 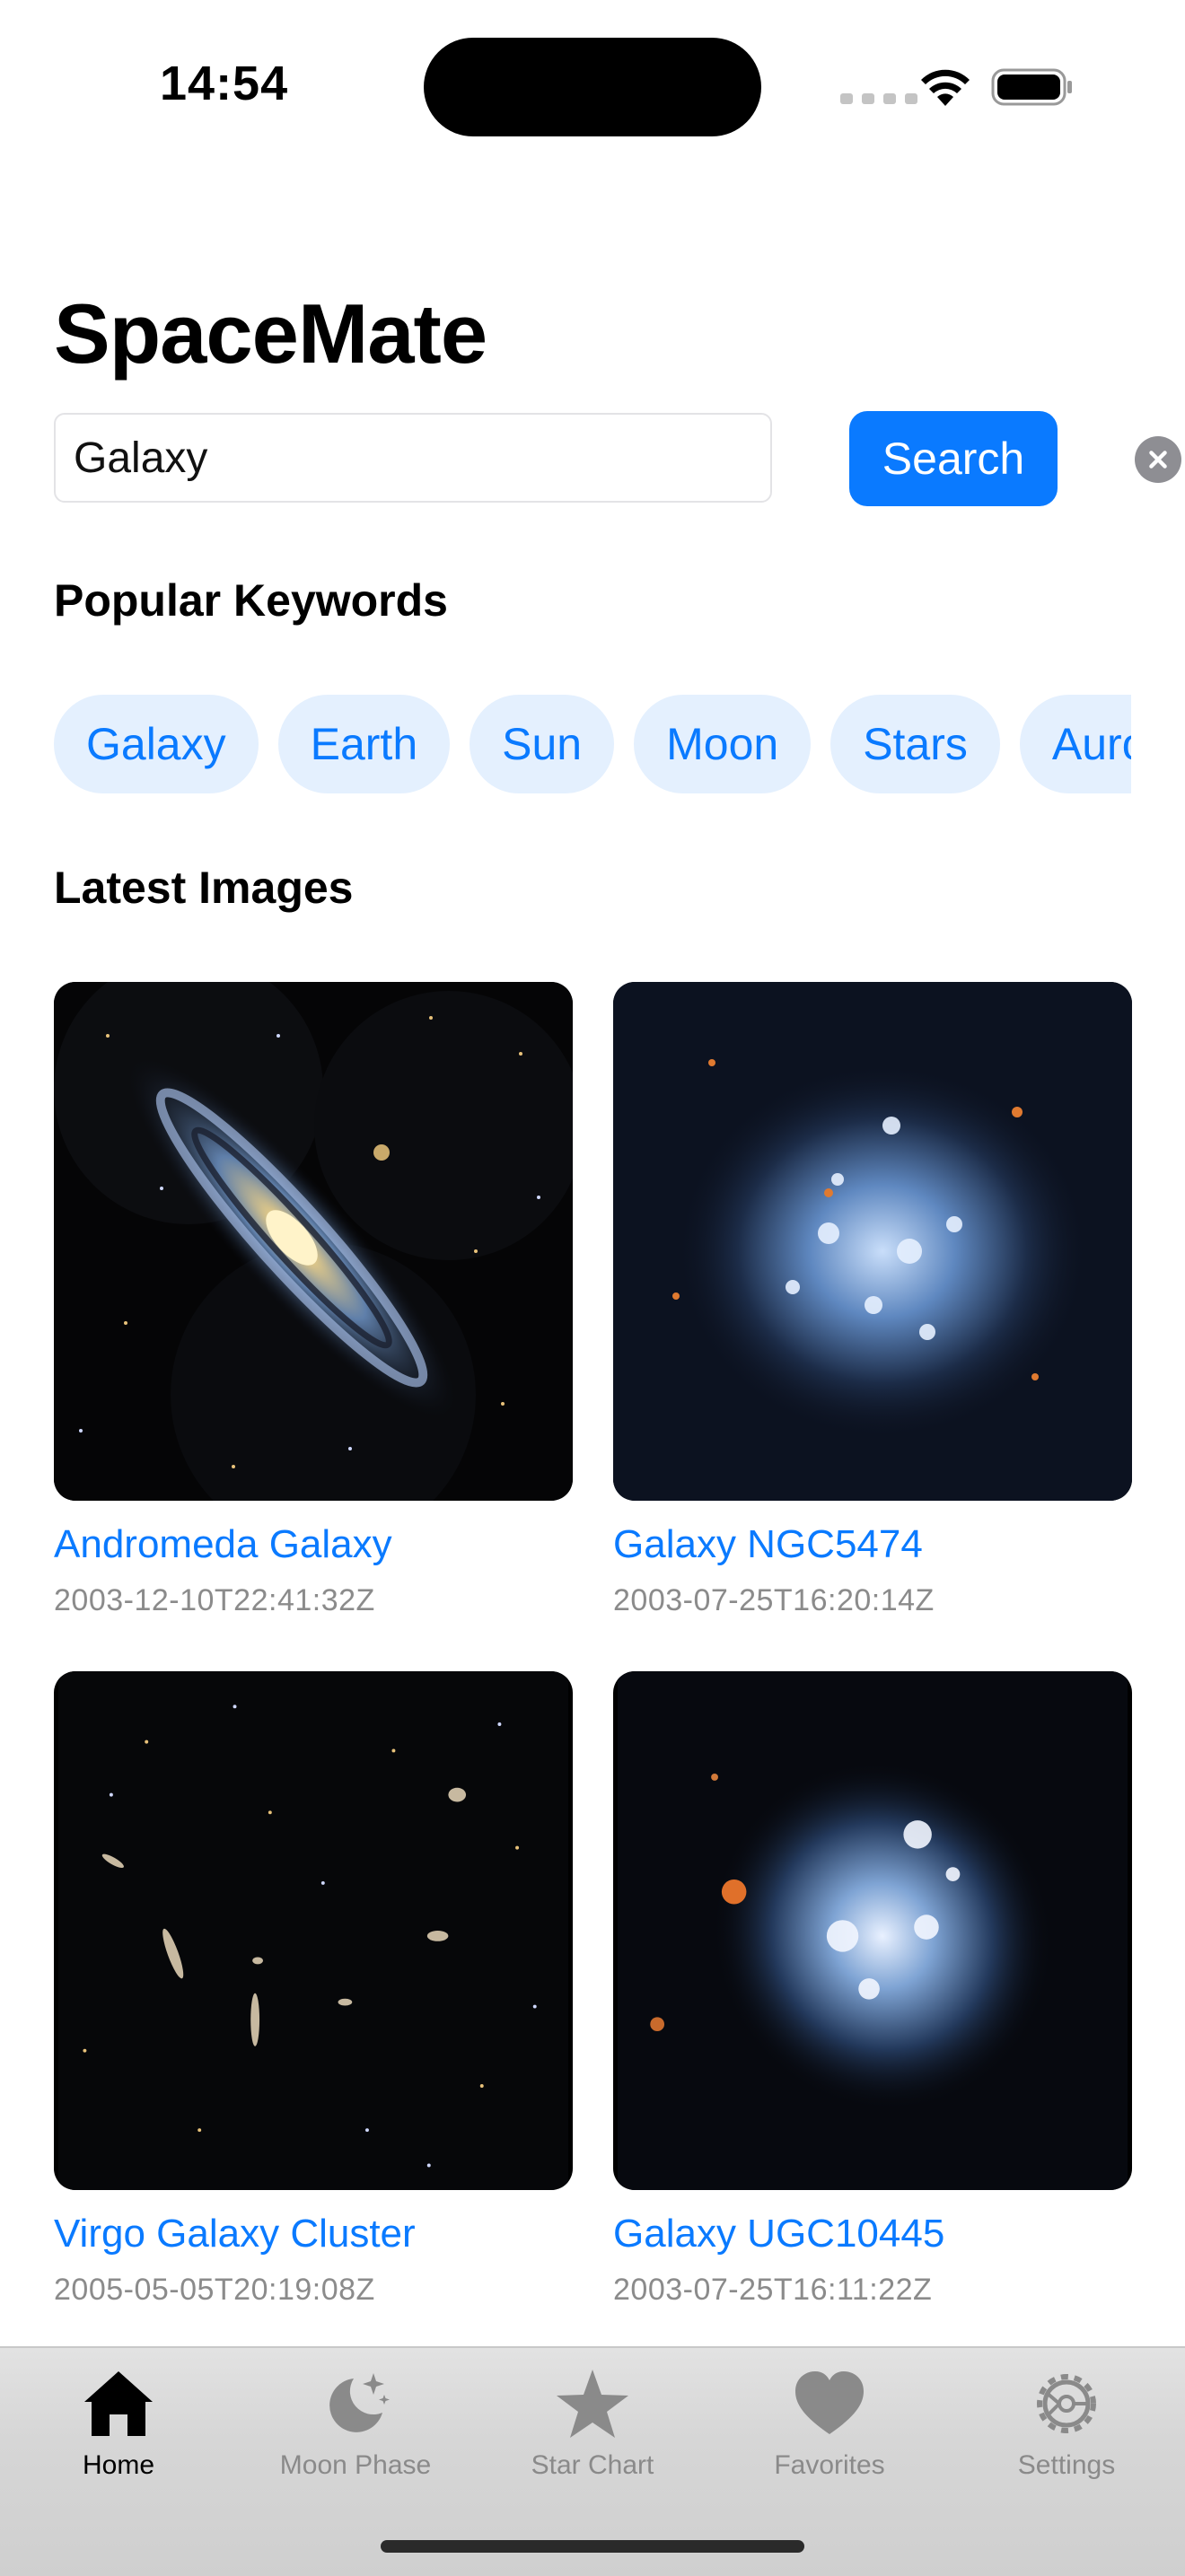 I want to click on image-card: Andromeda Galaxy 2003-12-10T22:41:32Z, so click(x=313, y=1300).